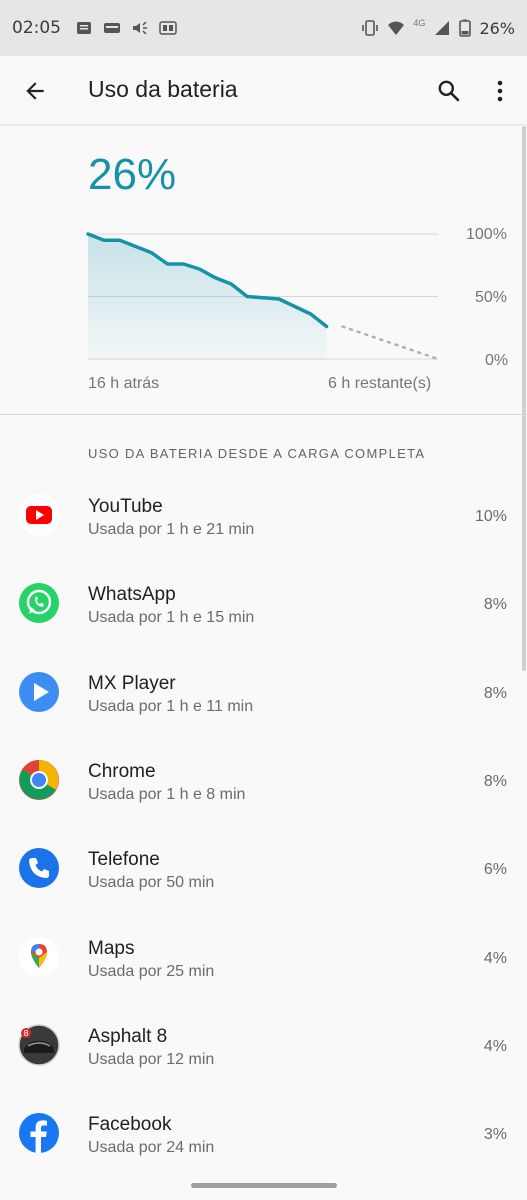 The height and width of the screenshot is (1200, 527). I want to click on y-tick-50: 50%, so click(491, 297).